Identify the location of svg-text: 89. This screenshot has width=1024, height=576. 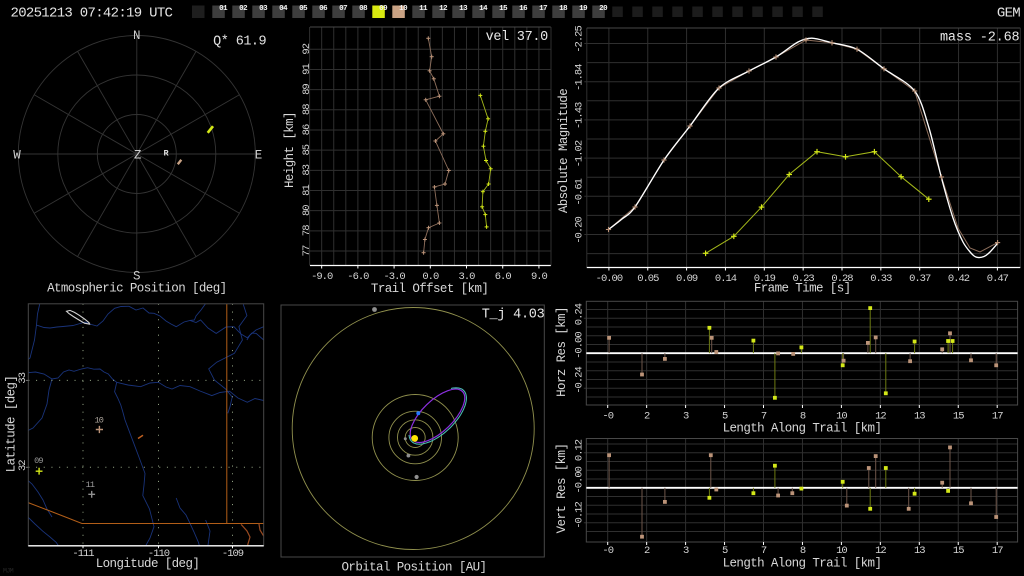
(307, 89).